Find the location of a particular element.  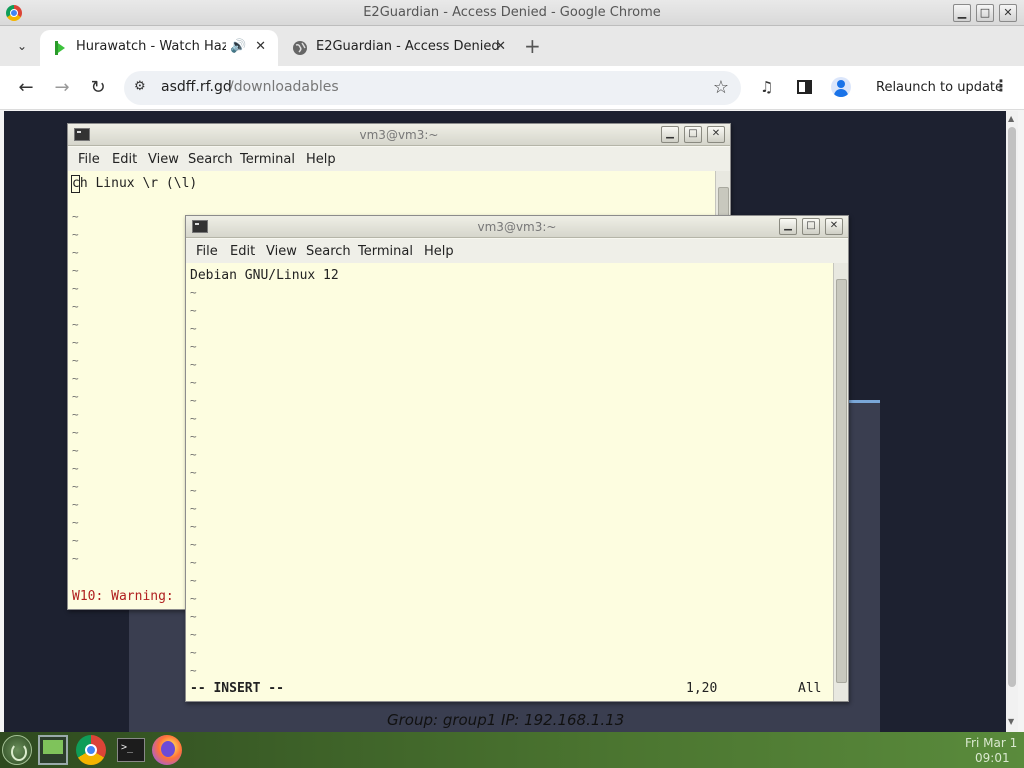

site-info-icon: ⚙ is located at coordinates (140, 86).